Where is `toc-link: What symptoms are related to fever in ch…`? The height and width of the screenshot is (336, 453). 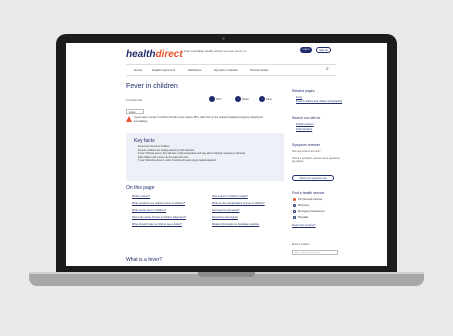 toc-link: What symptoms are related to fever in ch… is located at coordinates (168, 204).